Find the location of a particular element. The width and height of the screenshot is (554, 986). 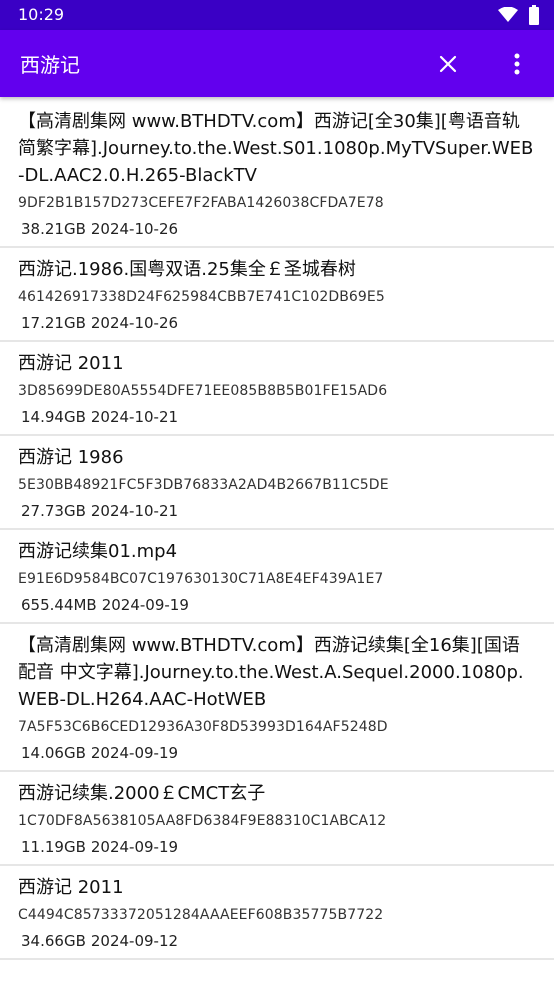

item-size: 38.21GB is located at coordinates (53, 229).